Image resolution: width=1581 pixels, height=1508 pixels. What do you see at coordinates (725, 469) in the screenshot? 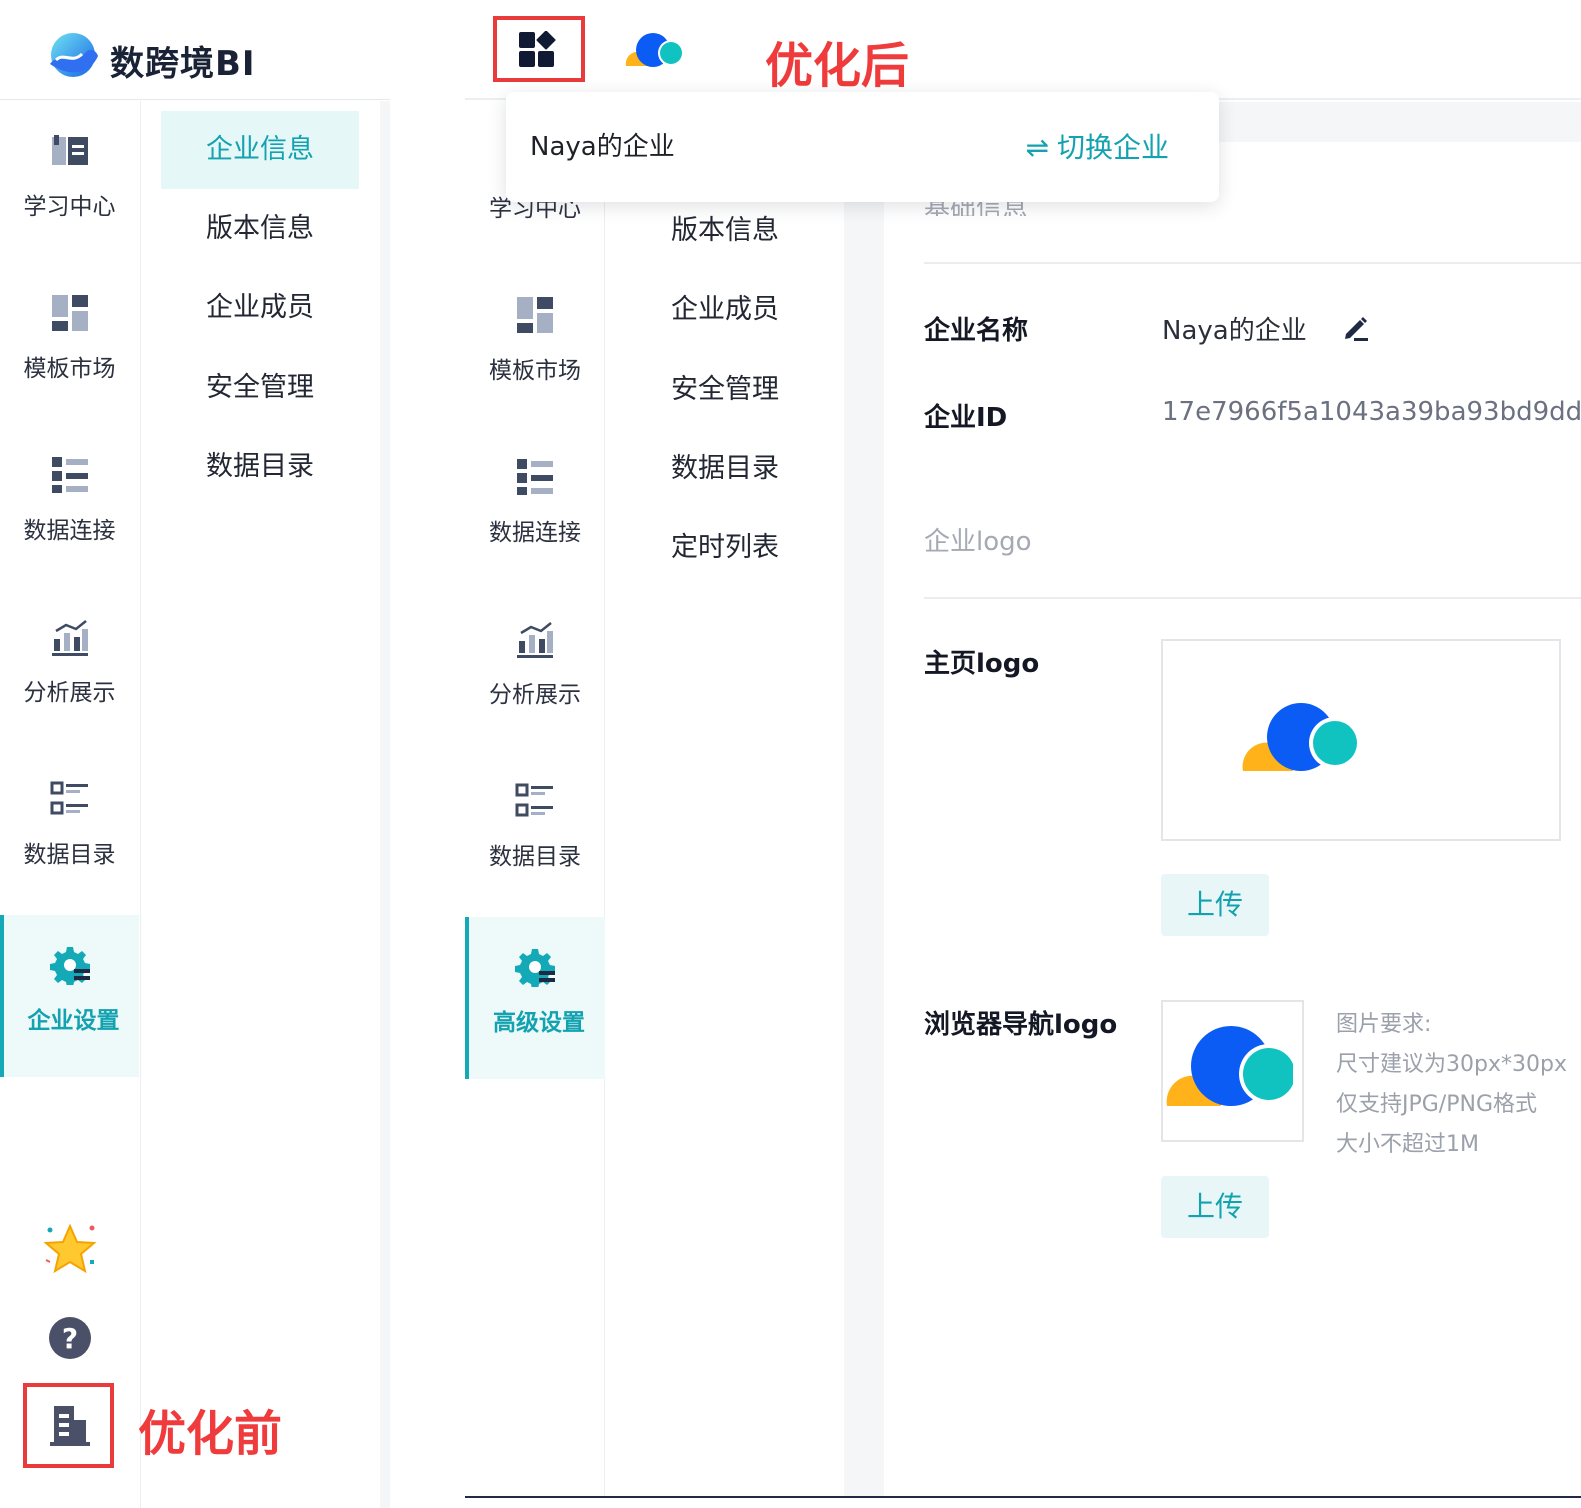
I see `right-sub-item-catalog: 数据目录` at bounding box center [725, 469].